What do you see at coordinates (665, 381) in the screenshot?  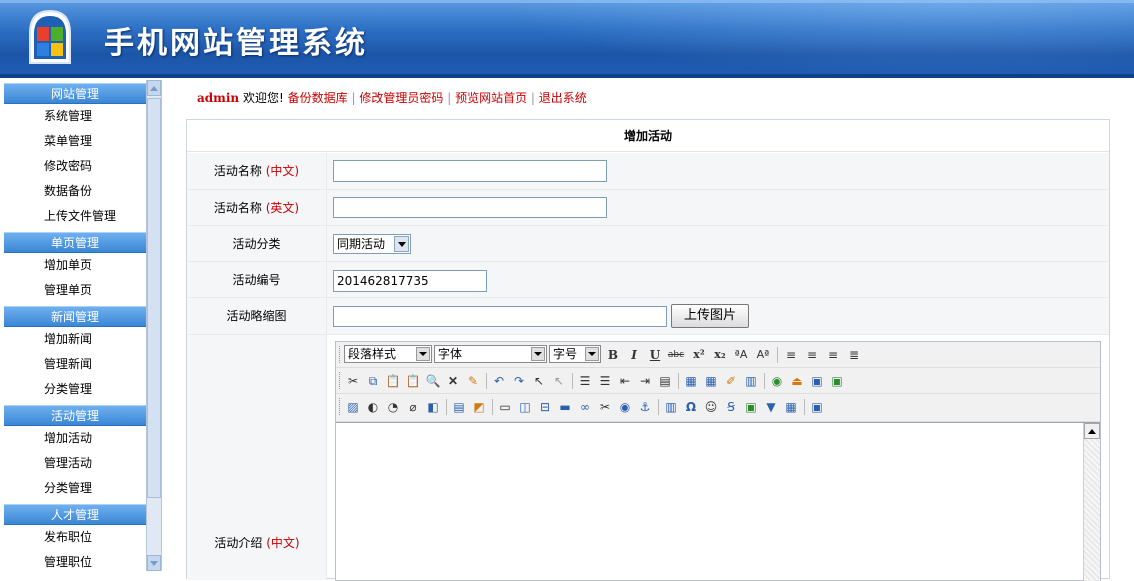 I see `blockquote-icon: ▤` at bounding box center [665, 381].